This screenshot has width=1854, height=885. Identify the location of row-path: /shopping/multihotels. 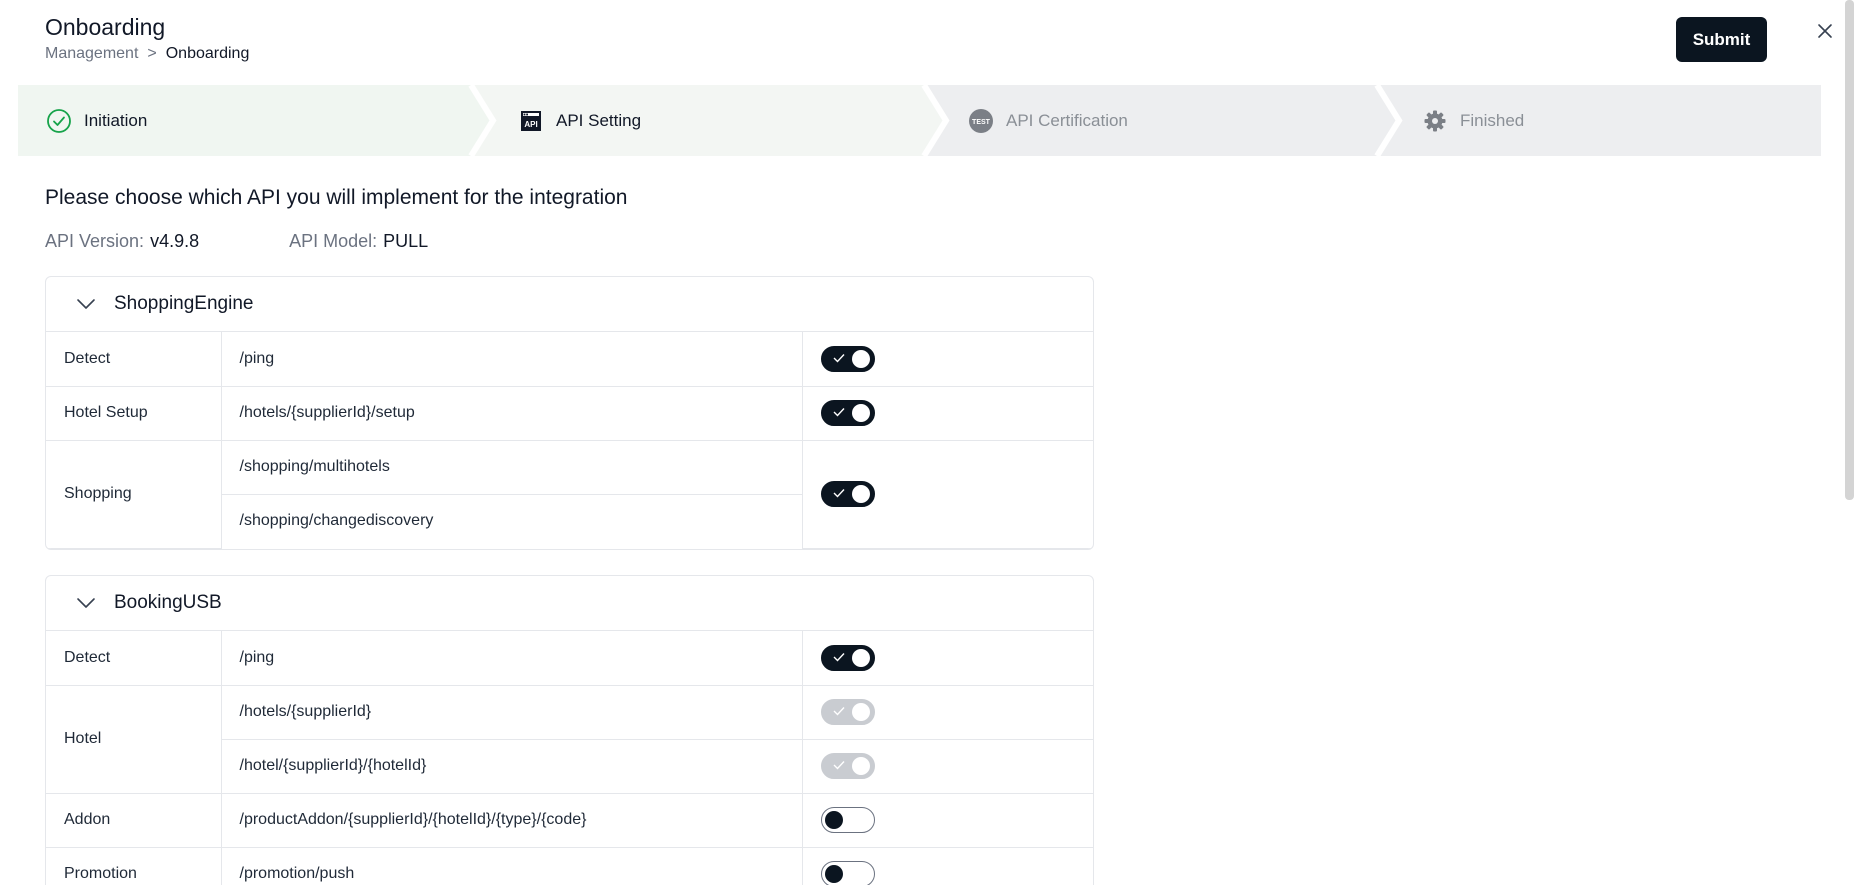
(512, 467).